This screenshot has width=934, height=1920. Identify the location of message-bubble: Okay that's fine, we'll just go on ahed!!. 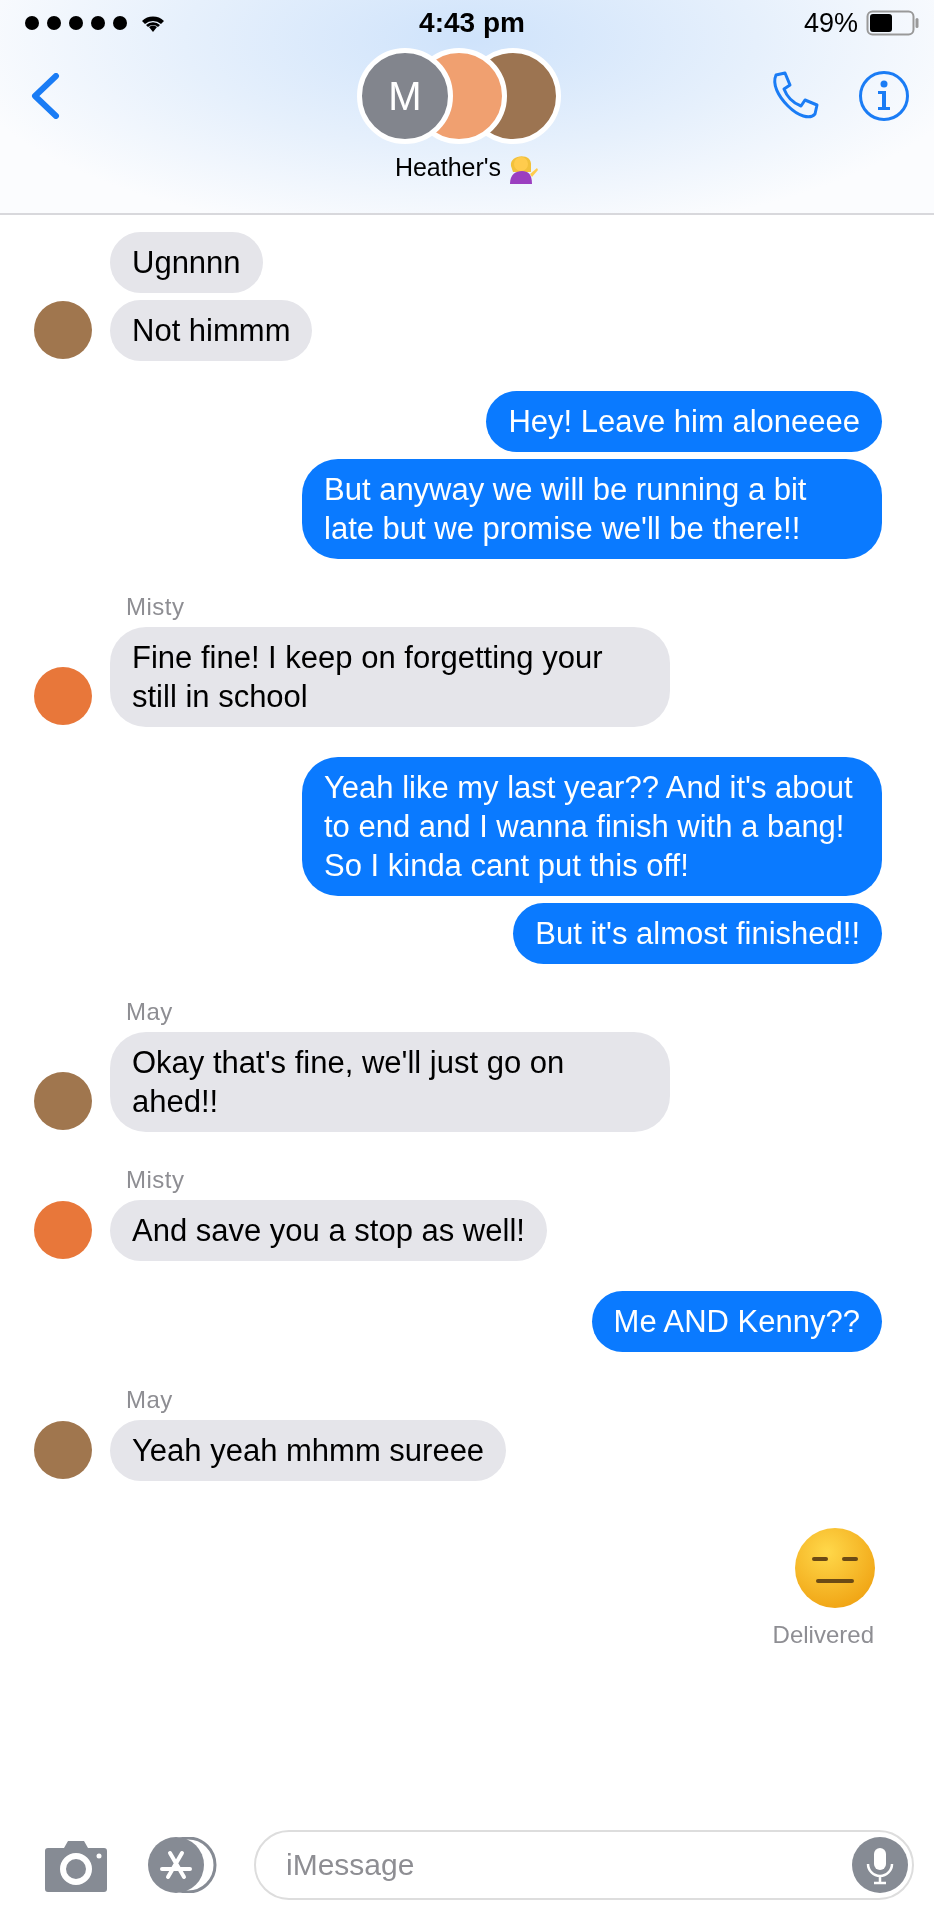
(390, 1082).